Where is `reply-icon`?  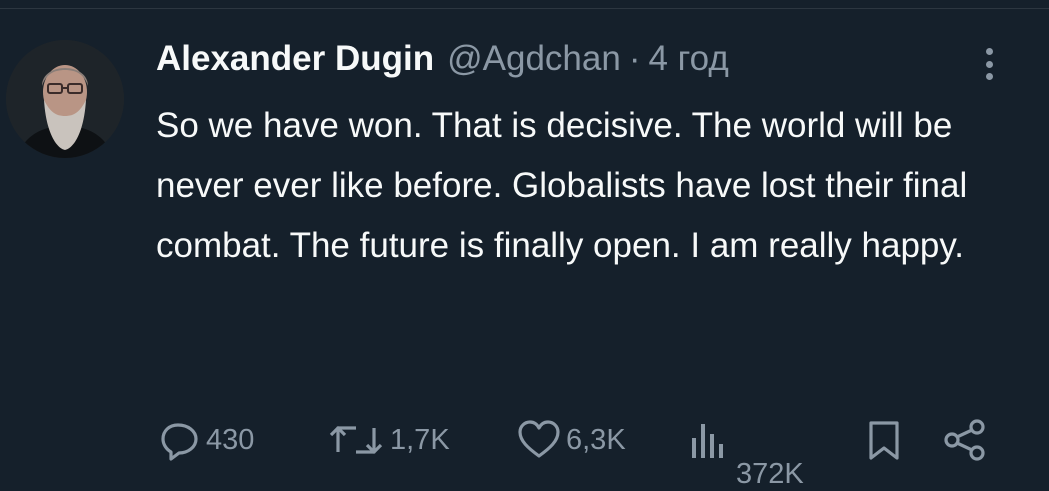 reply-icon is located at coordinates (179, 442).